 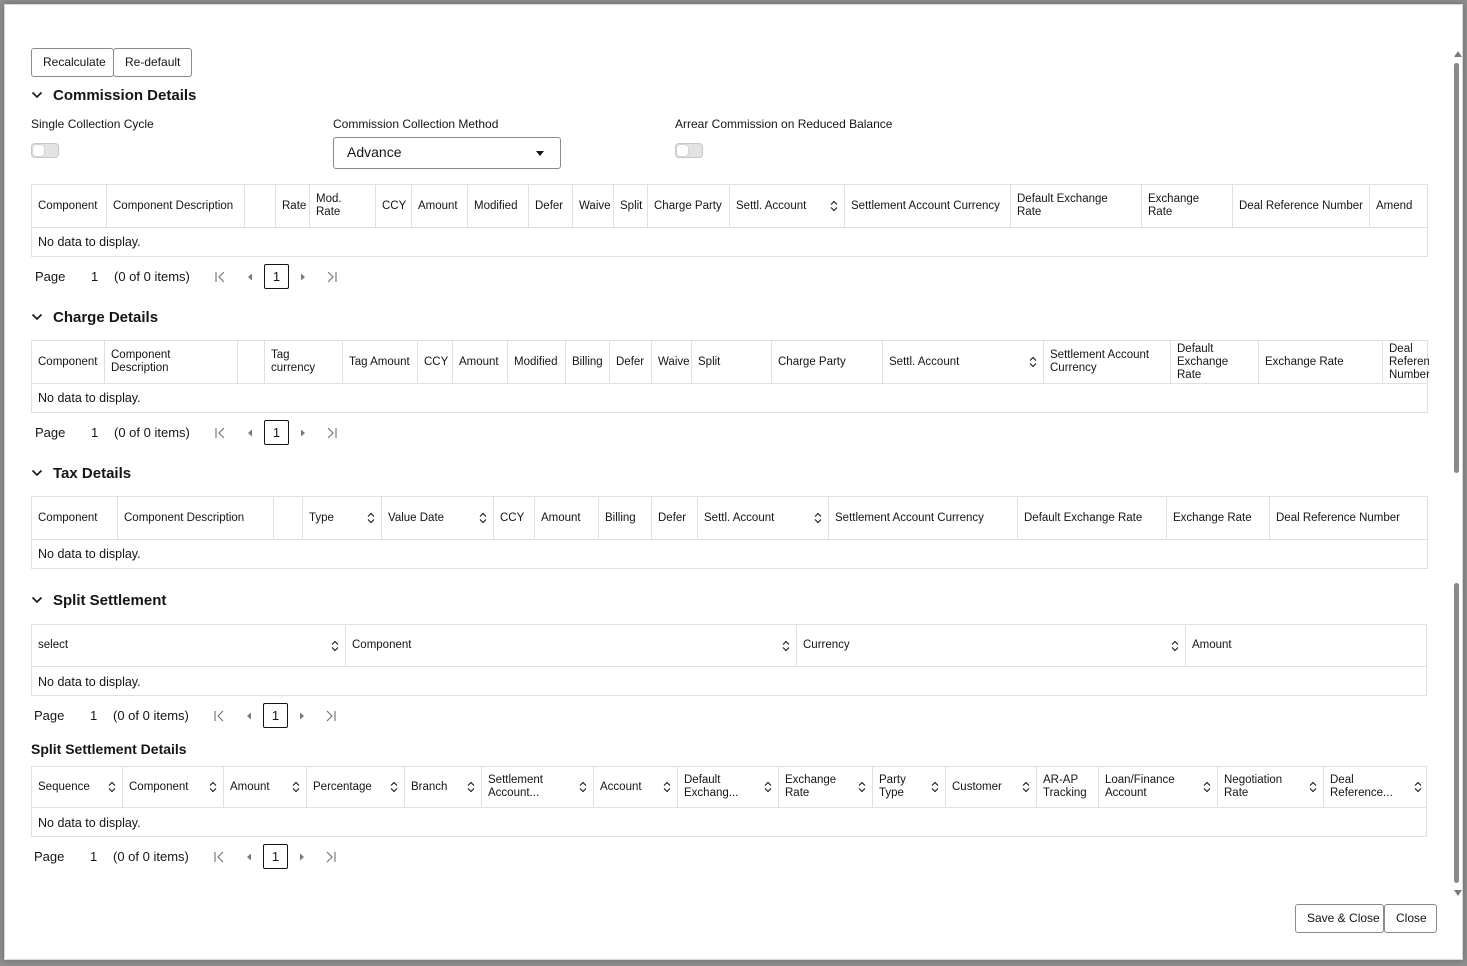 What do you see at coordinates (45, 150) in the screenshot?
I see `single-collection-cycle-toggle` at bounding box center [45, 150].